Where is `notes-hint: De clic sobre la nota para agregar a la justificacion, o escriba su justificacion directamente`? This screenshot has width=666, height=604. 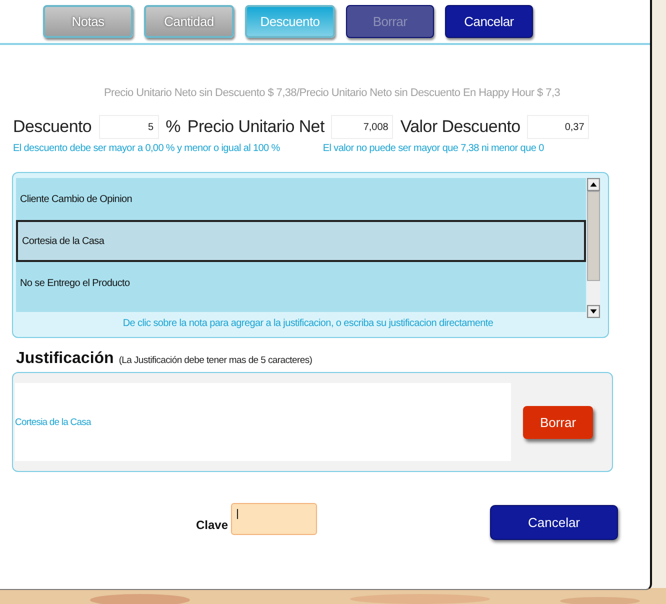 notes-hint: De clic sobre la nota para agregar a la justificacion, o escriba su justificacion directamente is located at coordinates (308, 323).